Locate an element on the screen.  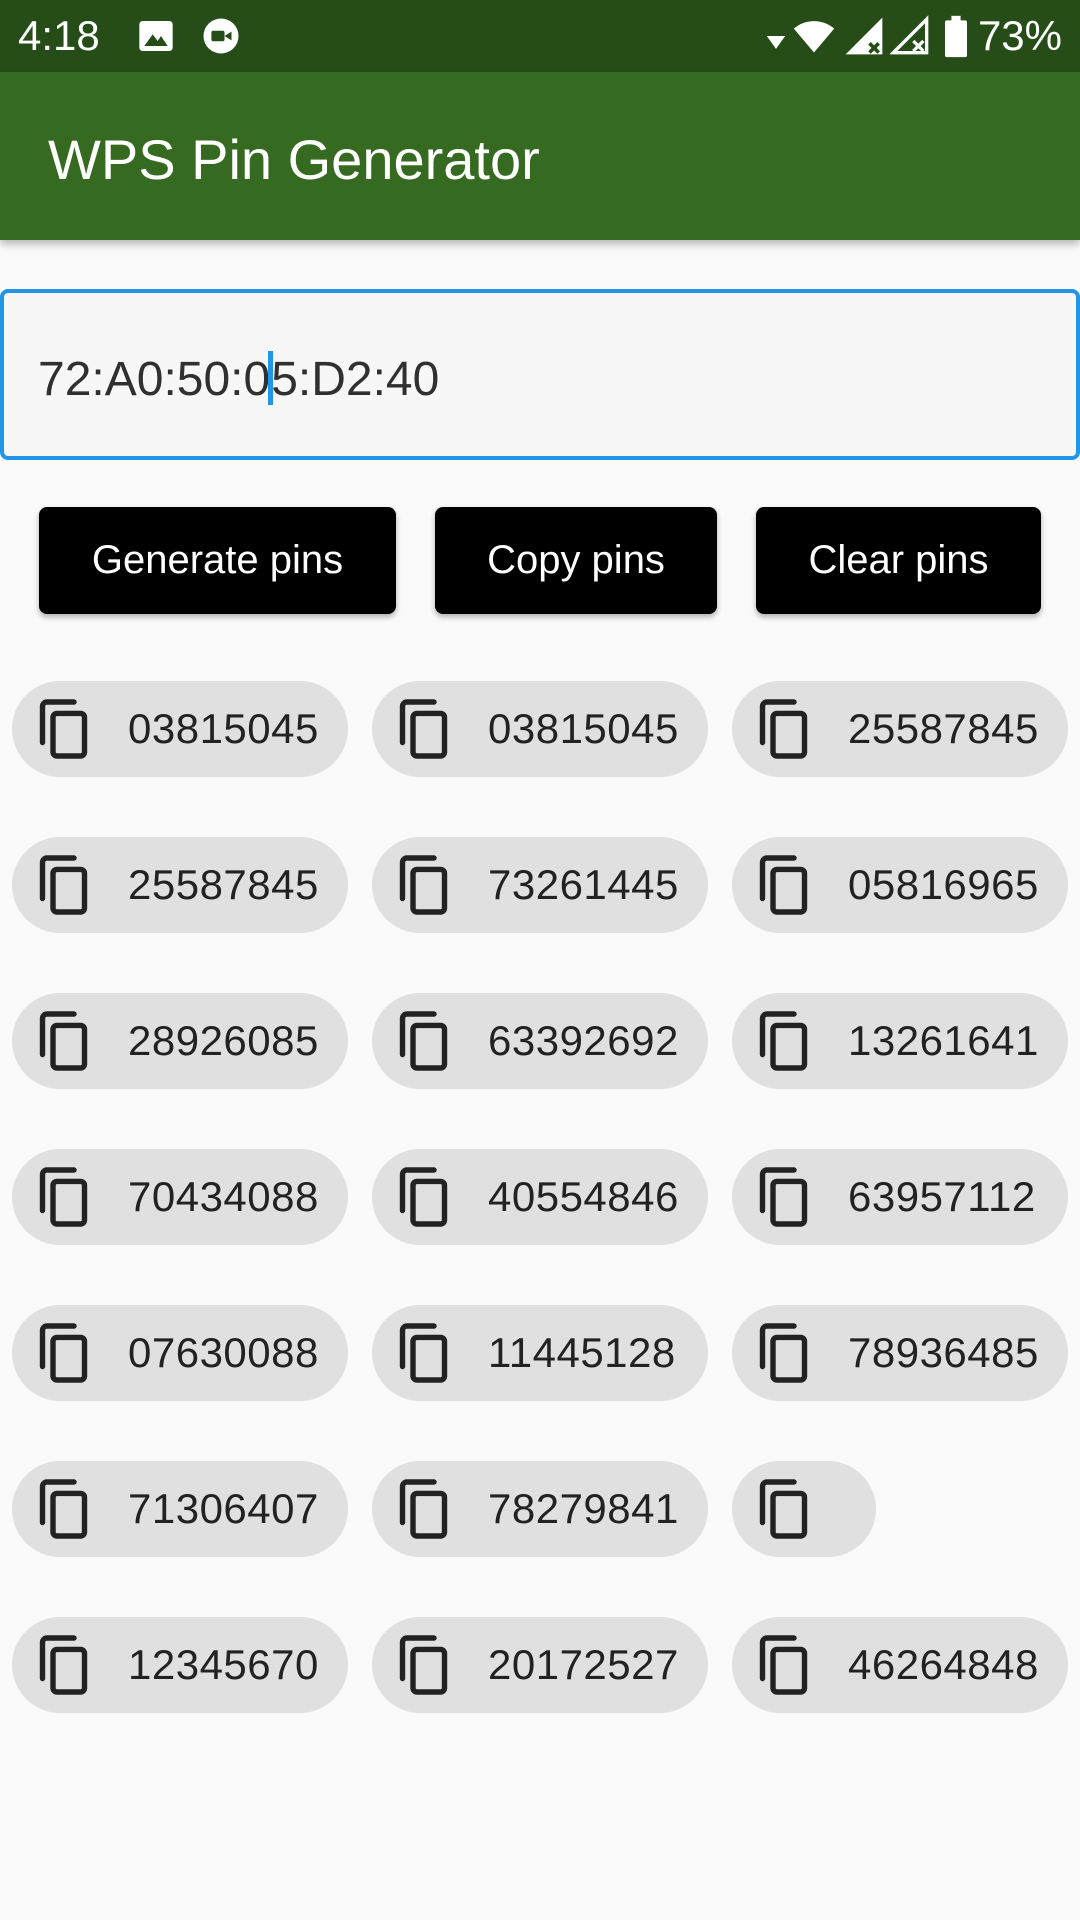
pin-value: 46264848 is located at coordinates (943, 1664).